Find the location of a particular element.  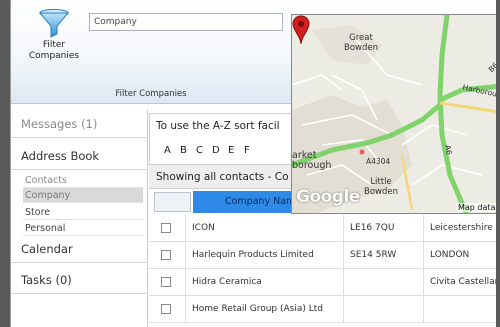

region-cell is located at coordinates (460, 309).